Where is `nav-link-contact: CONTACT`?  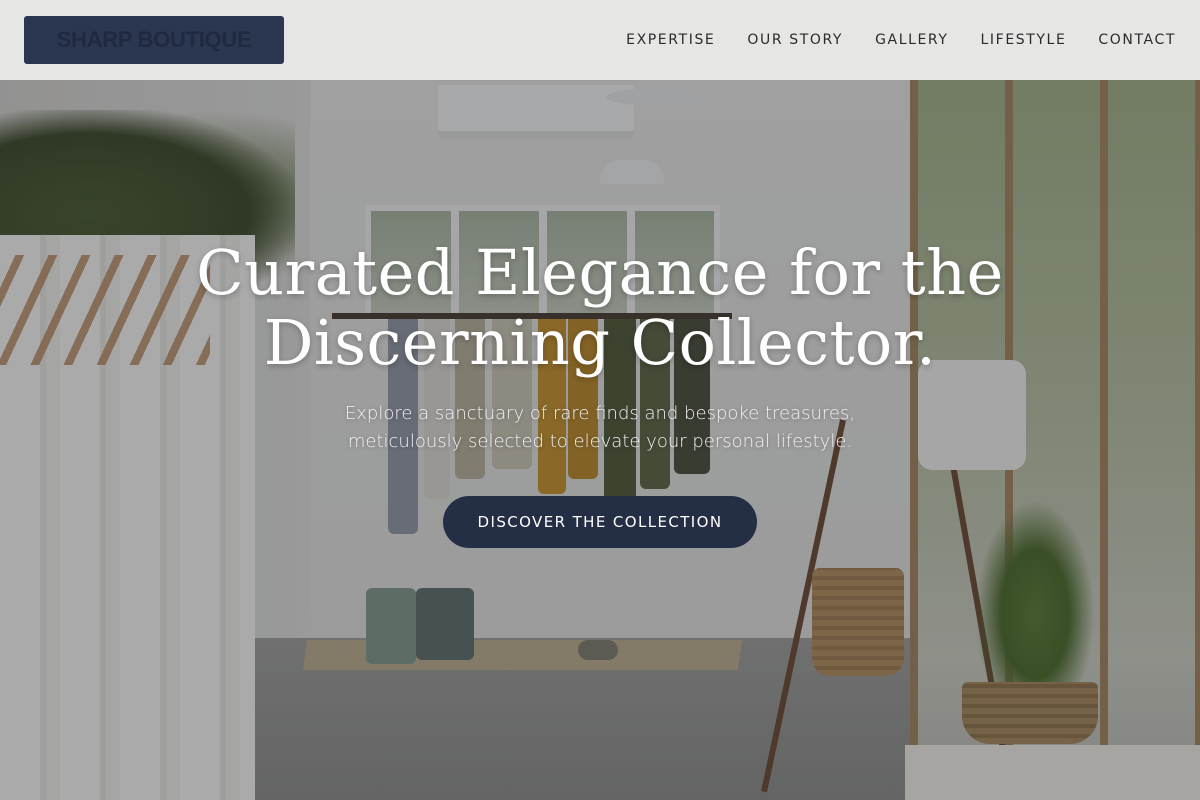 nav-link-contact: CONTACT is located at coordinates (1137, 40).